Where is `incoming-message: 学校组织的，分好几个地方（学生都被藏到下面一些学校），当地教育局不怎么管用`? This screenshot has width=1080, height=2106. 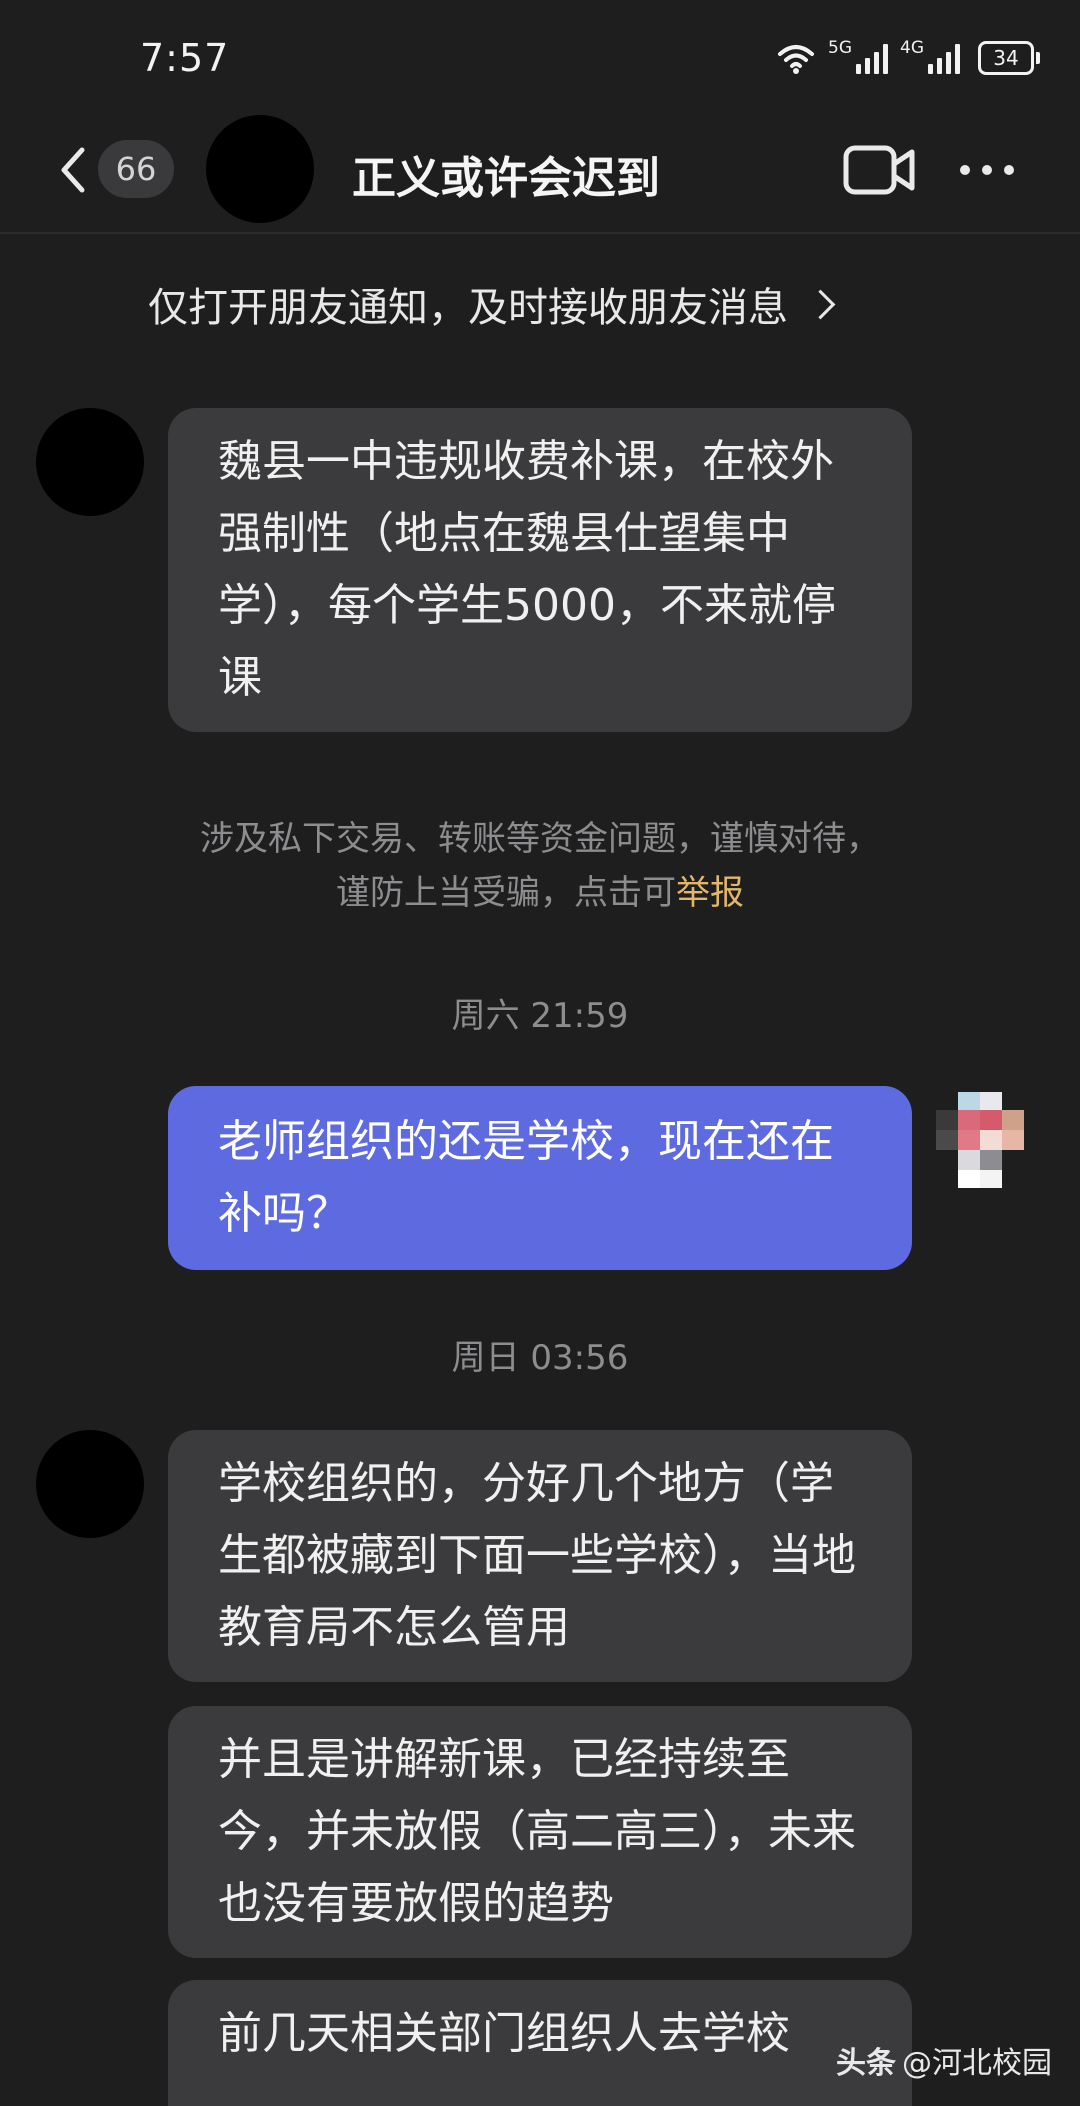
incoming-message: 学校组织的，分好几个地方（学生都被藏到下面一些学校），当地教育局不怎么管用 is located at coordinates (540, 1556).